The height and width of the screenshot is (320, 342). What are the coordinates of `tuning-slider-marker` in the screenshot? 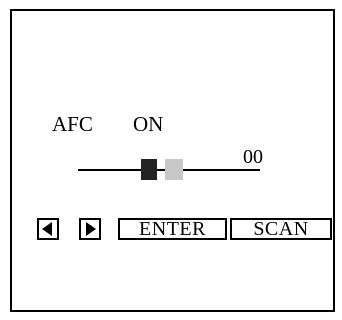 It's located at (174, 169).